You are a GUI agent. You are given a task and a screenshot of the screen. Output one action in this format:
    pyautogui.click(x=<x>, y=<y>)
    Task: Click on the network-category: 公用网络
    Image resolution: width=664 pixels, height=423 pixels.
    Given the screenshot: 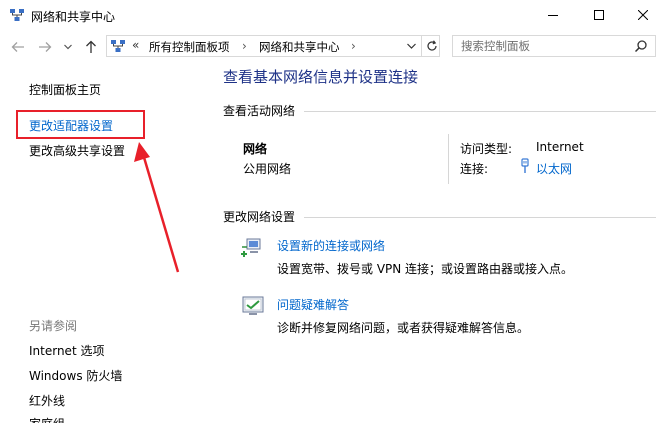 What is the action you would take?
    pyautogui.click(x=267, y=169)
    